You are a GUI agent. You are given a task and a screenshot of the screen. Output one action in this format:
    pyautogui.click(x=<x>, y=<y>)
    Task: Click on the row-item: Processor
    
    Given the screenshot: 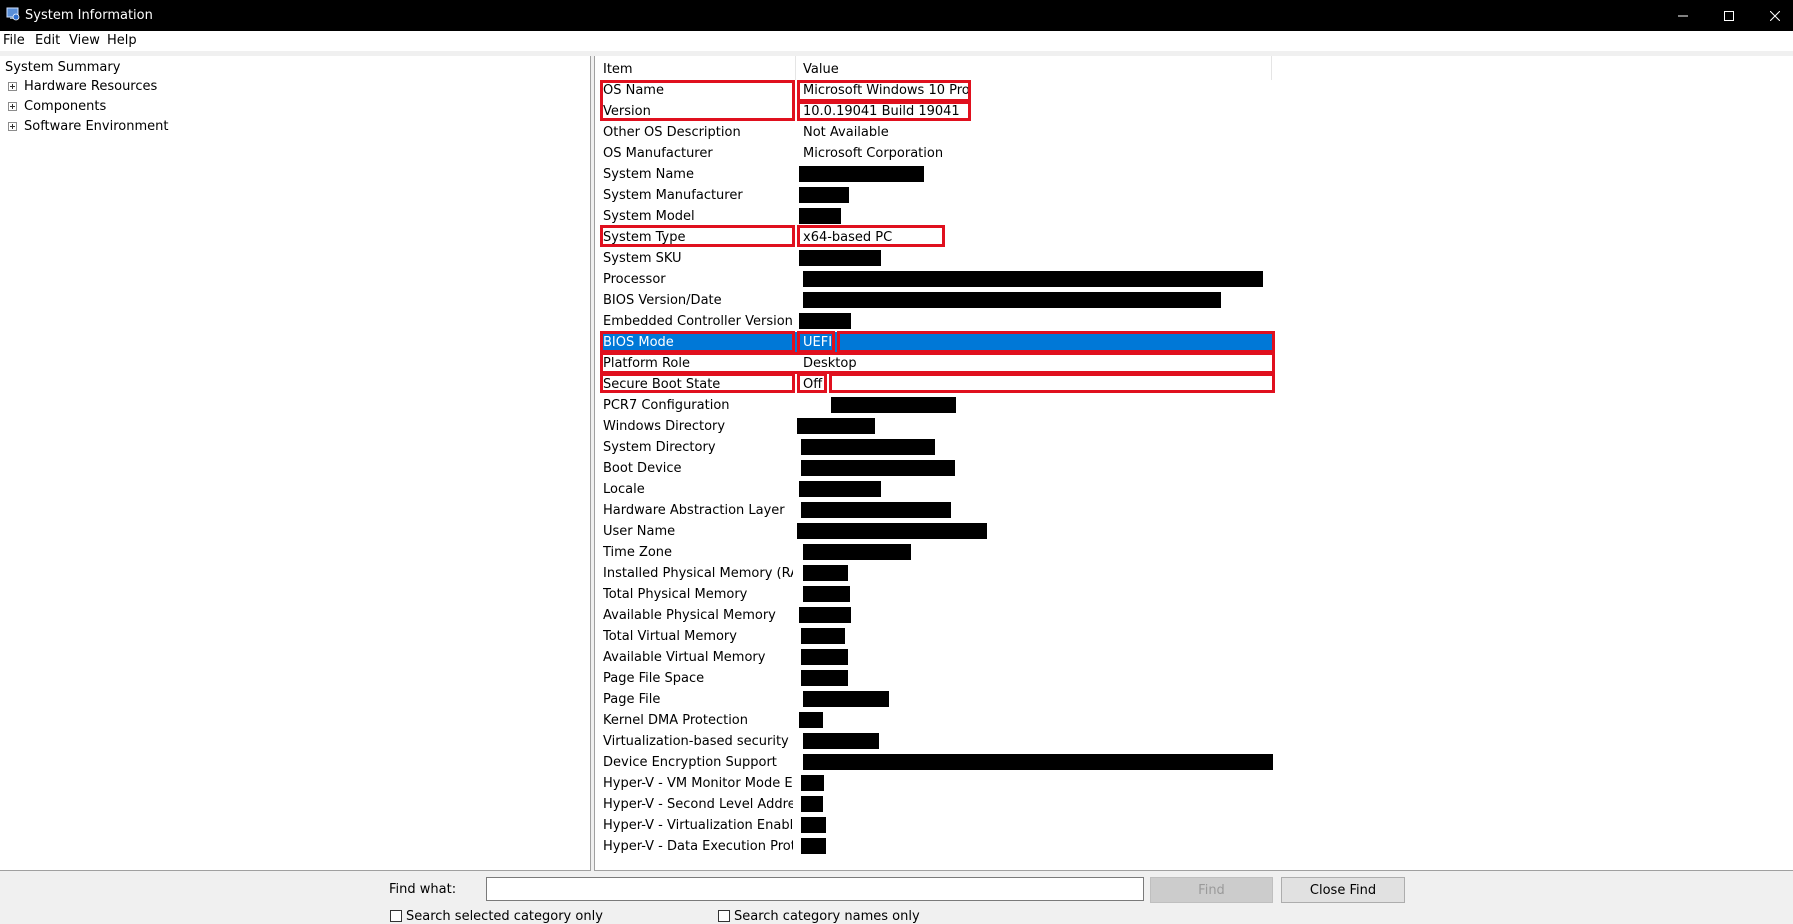 What is the action you would take?
    pyautogui.click(x=634, y=279)
    